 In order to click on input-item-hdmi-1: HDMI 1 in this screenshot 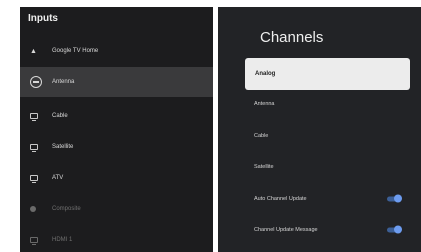, I will do `click(116, 238)`.